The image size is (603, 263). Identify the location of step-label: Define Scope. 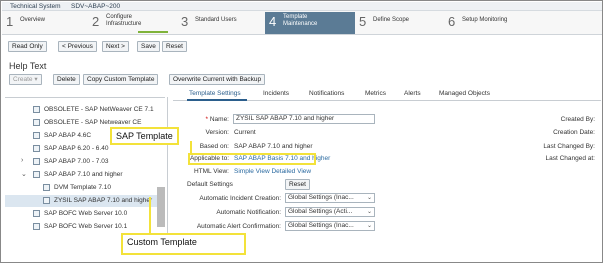
(391, 20).